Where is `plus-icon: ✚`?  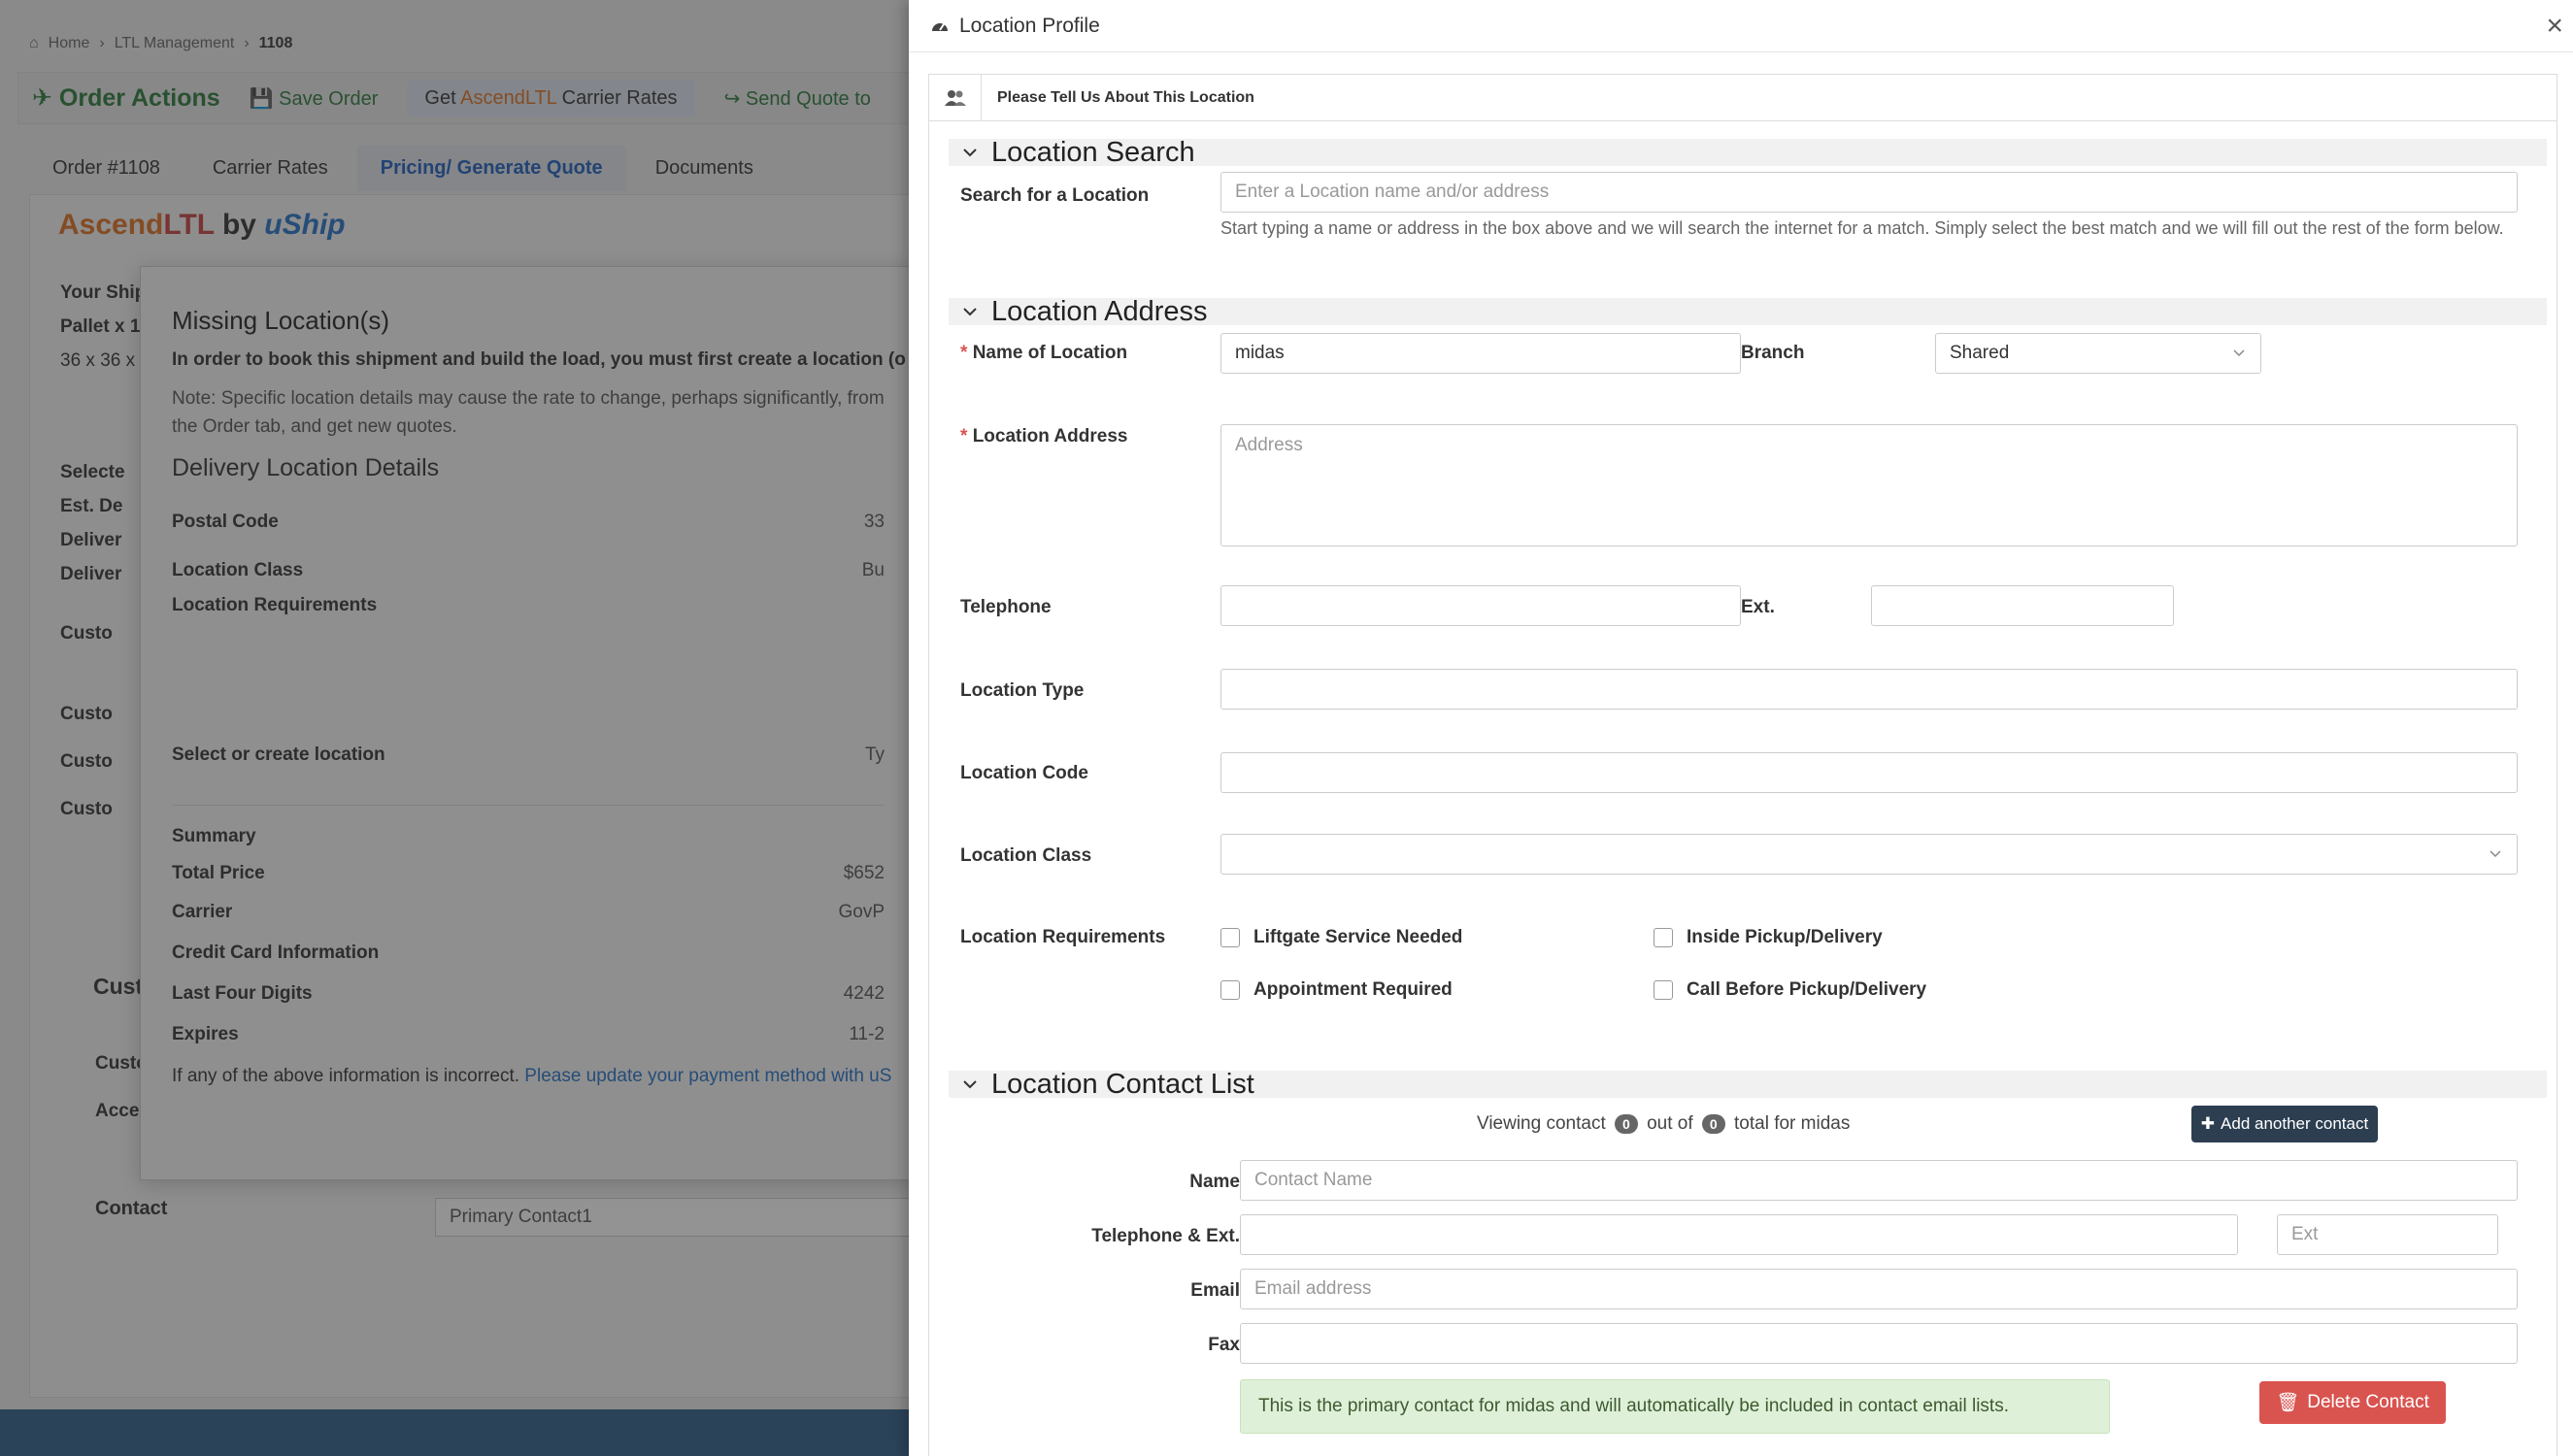 plus-icon: ✚ is located at coordinates (2208, 1123).